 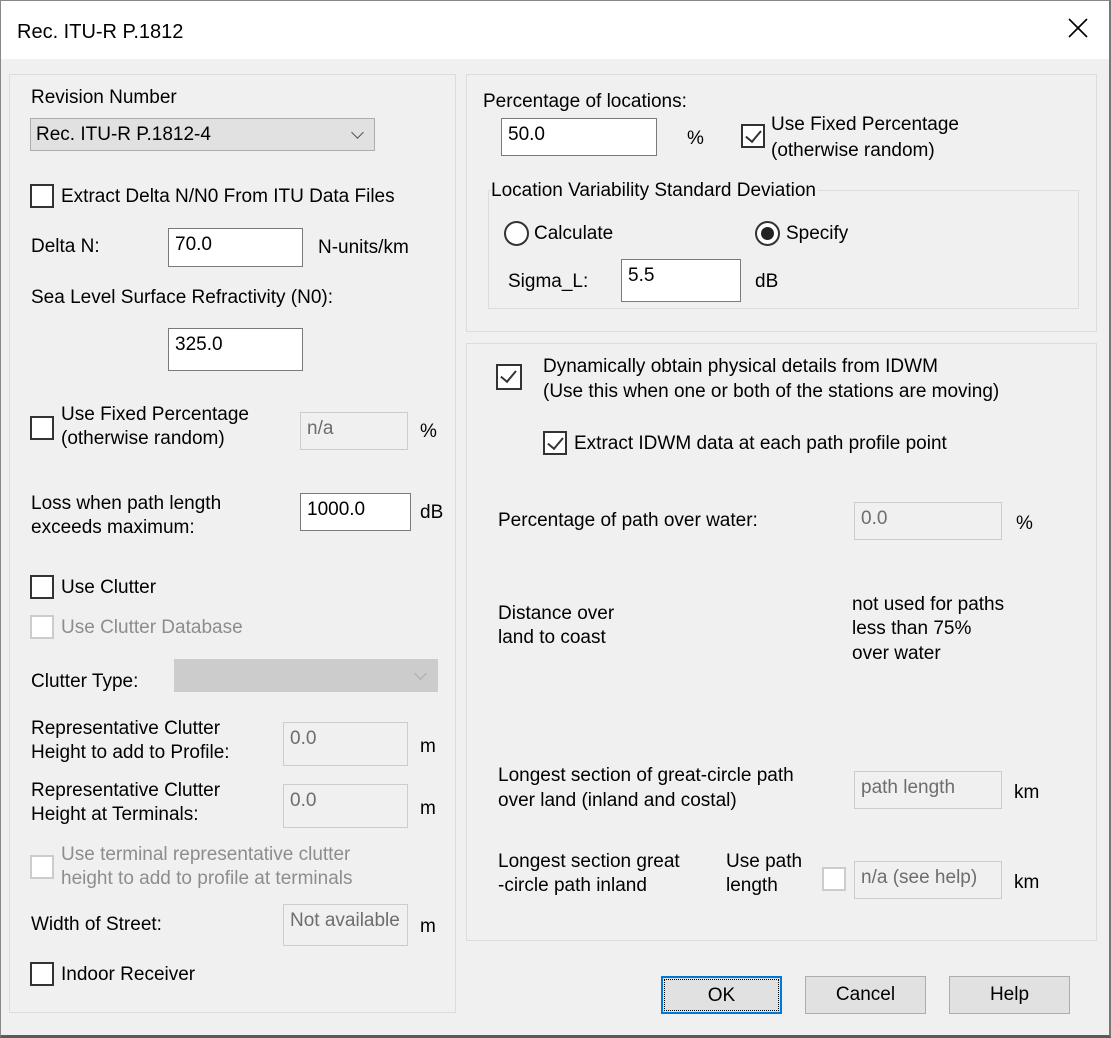 I want to click on fixed-percentage-label-2: (otherwise random), so click(x=143, y=438).